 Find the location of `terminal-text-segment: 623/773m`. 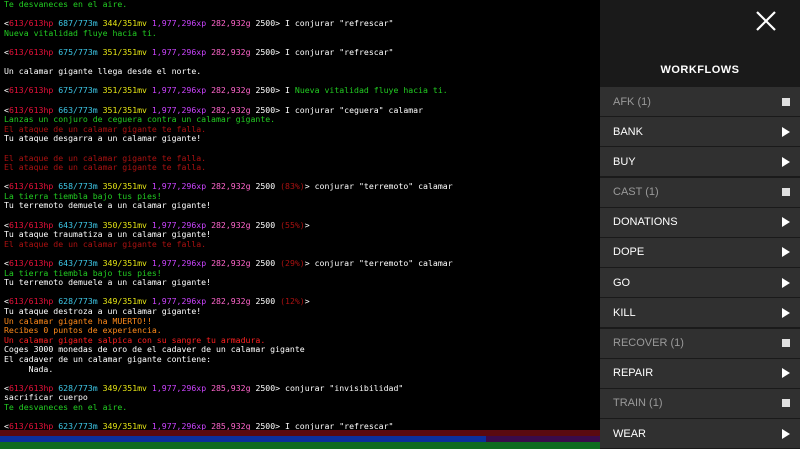

terminal-text-segment: 623/773m is located at coordinates (75, 425).